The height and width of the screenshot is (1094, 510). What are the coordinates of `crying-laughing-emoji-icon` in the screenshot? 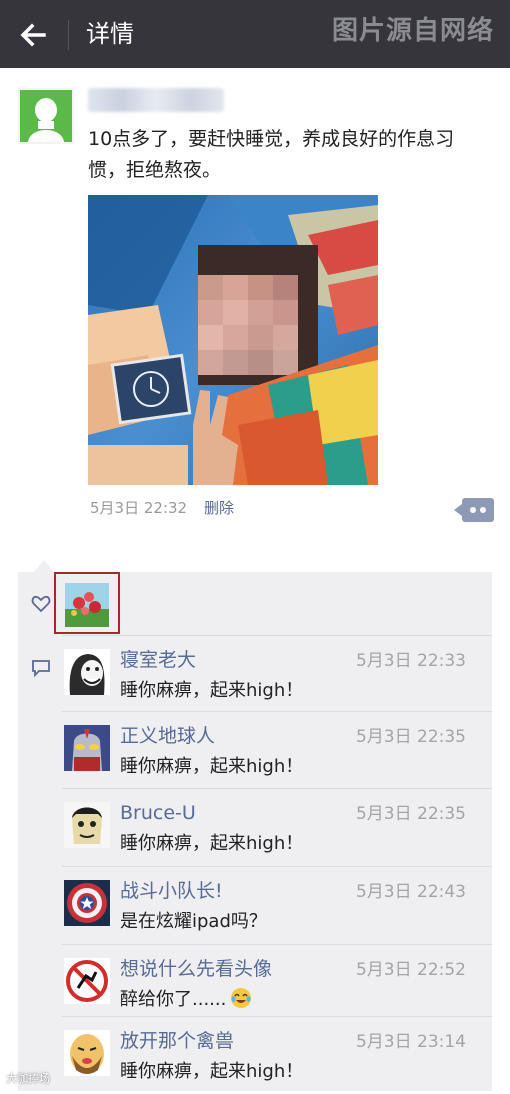 It's located at (241, 998).